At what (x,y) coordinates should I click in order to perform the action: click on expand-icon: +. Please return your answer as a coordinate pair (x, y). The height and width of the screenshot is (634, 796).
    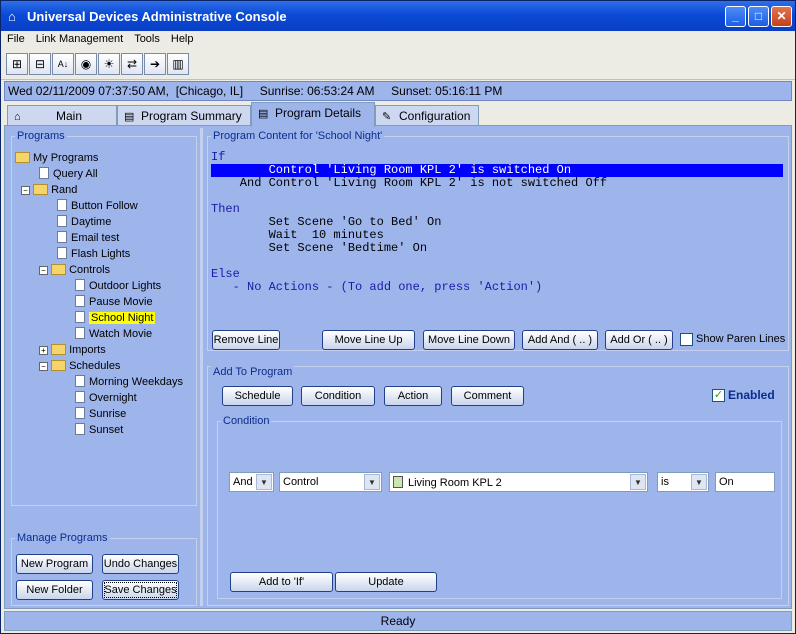
    Looking at the image, I should click on (43, 350).